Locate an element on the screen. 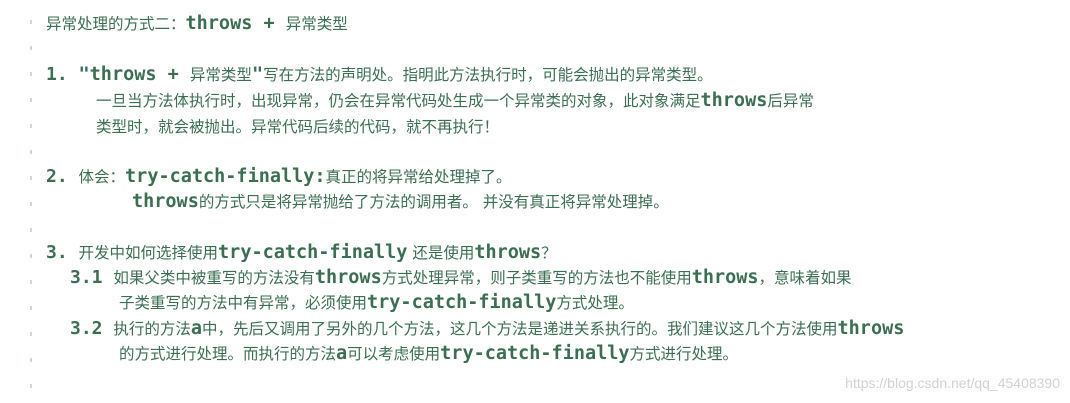 This screenshot has height=403, width=1070. point3-1-code-b: throws is located at coordinates (725, 277).